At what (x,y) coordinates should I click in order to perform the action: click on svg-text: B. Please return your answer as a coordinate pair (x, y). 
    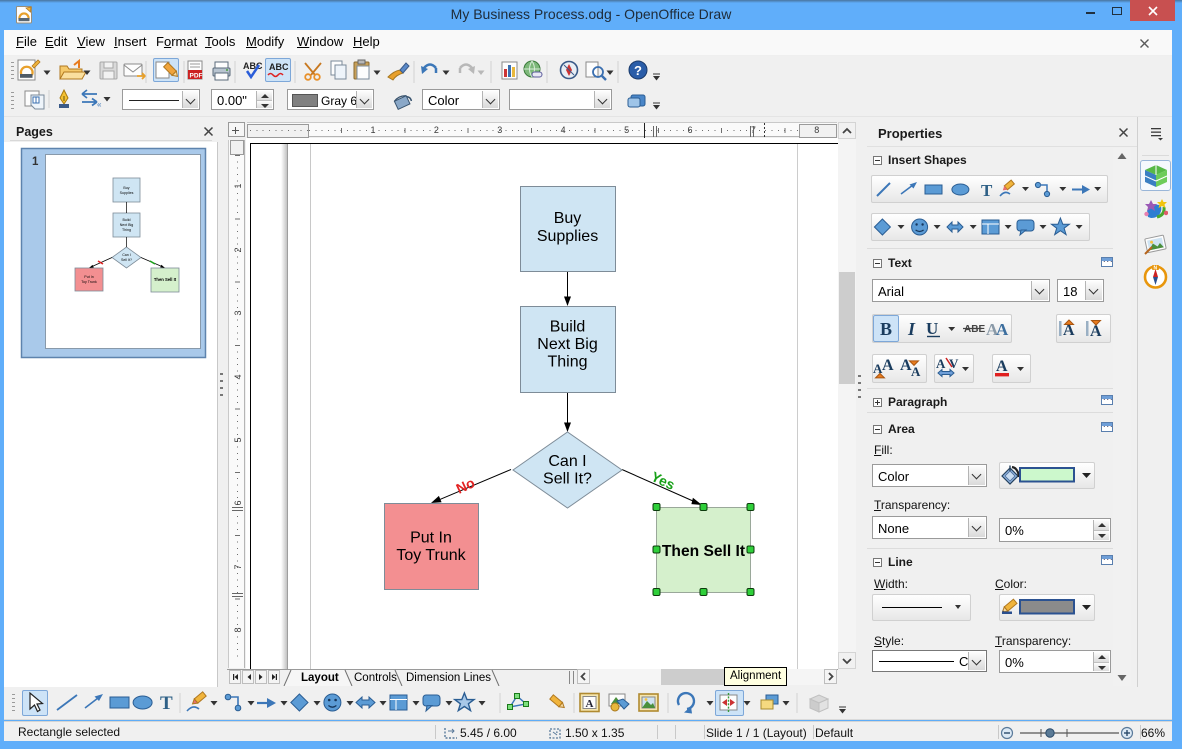
    Looking at the image, I should click on (886, 329).